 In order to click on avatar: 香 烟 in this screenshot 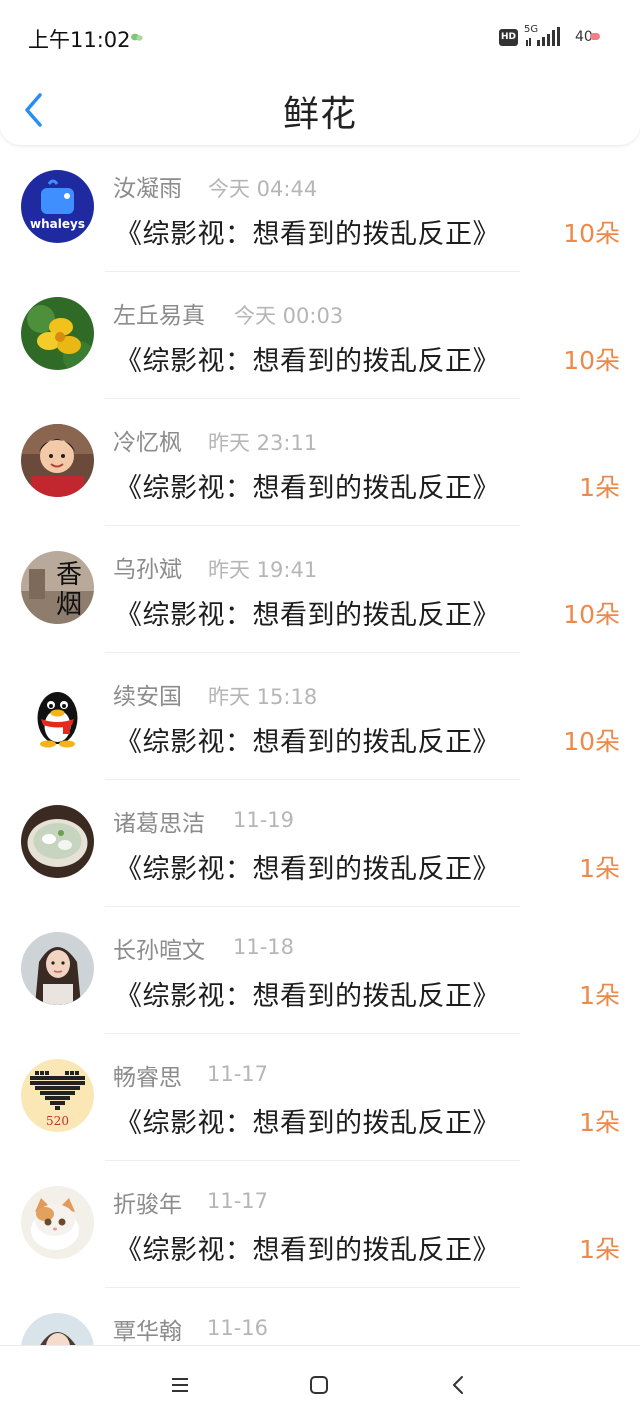, I will do `click(57, 587)`.